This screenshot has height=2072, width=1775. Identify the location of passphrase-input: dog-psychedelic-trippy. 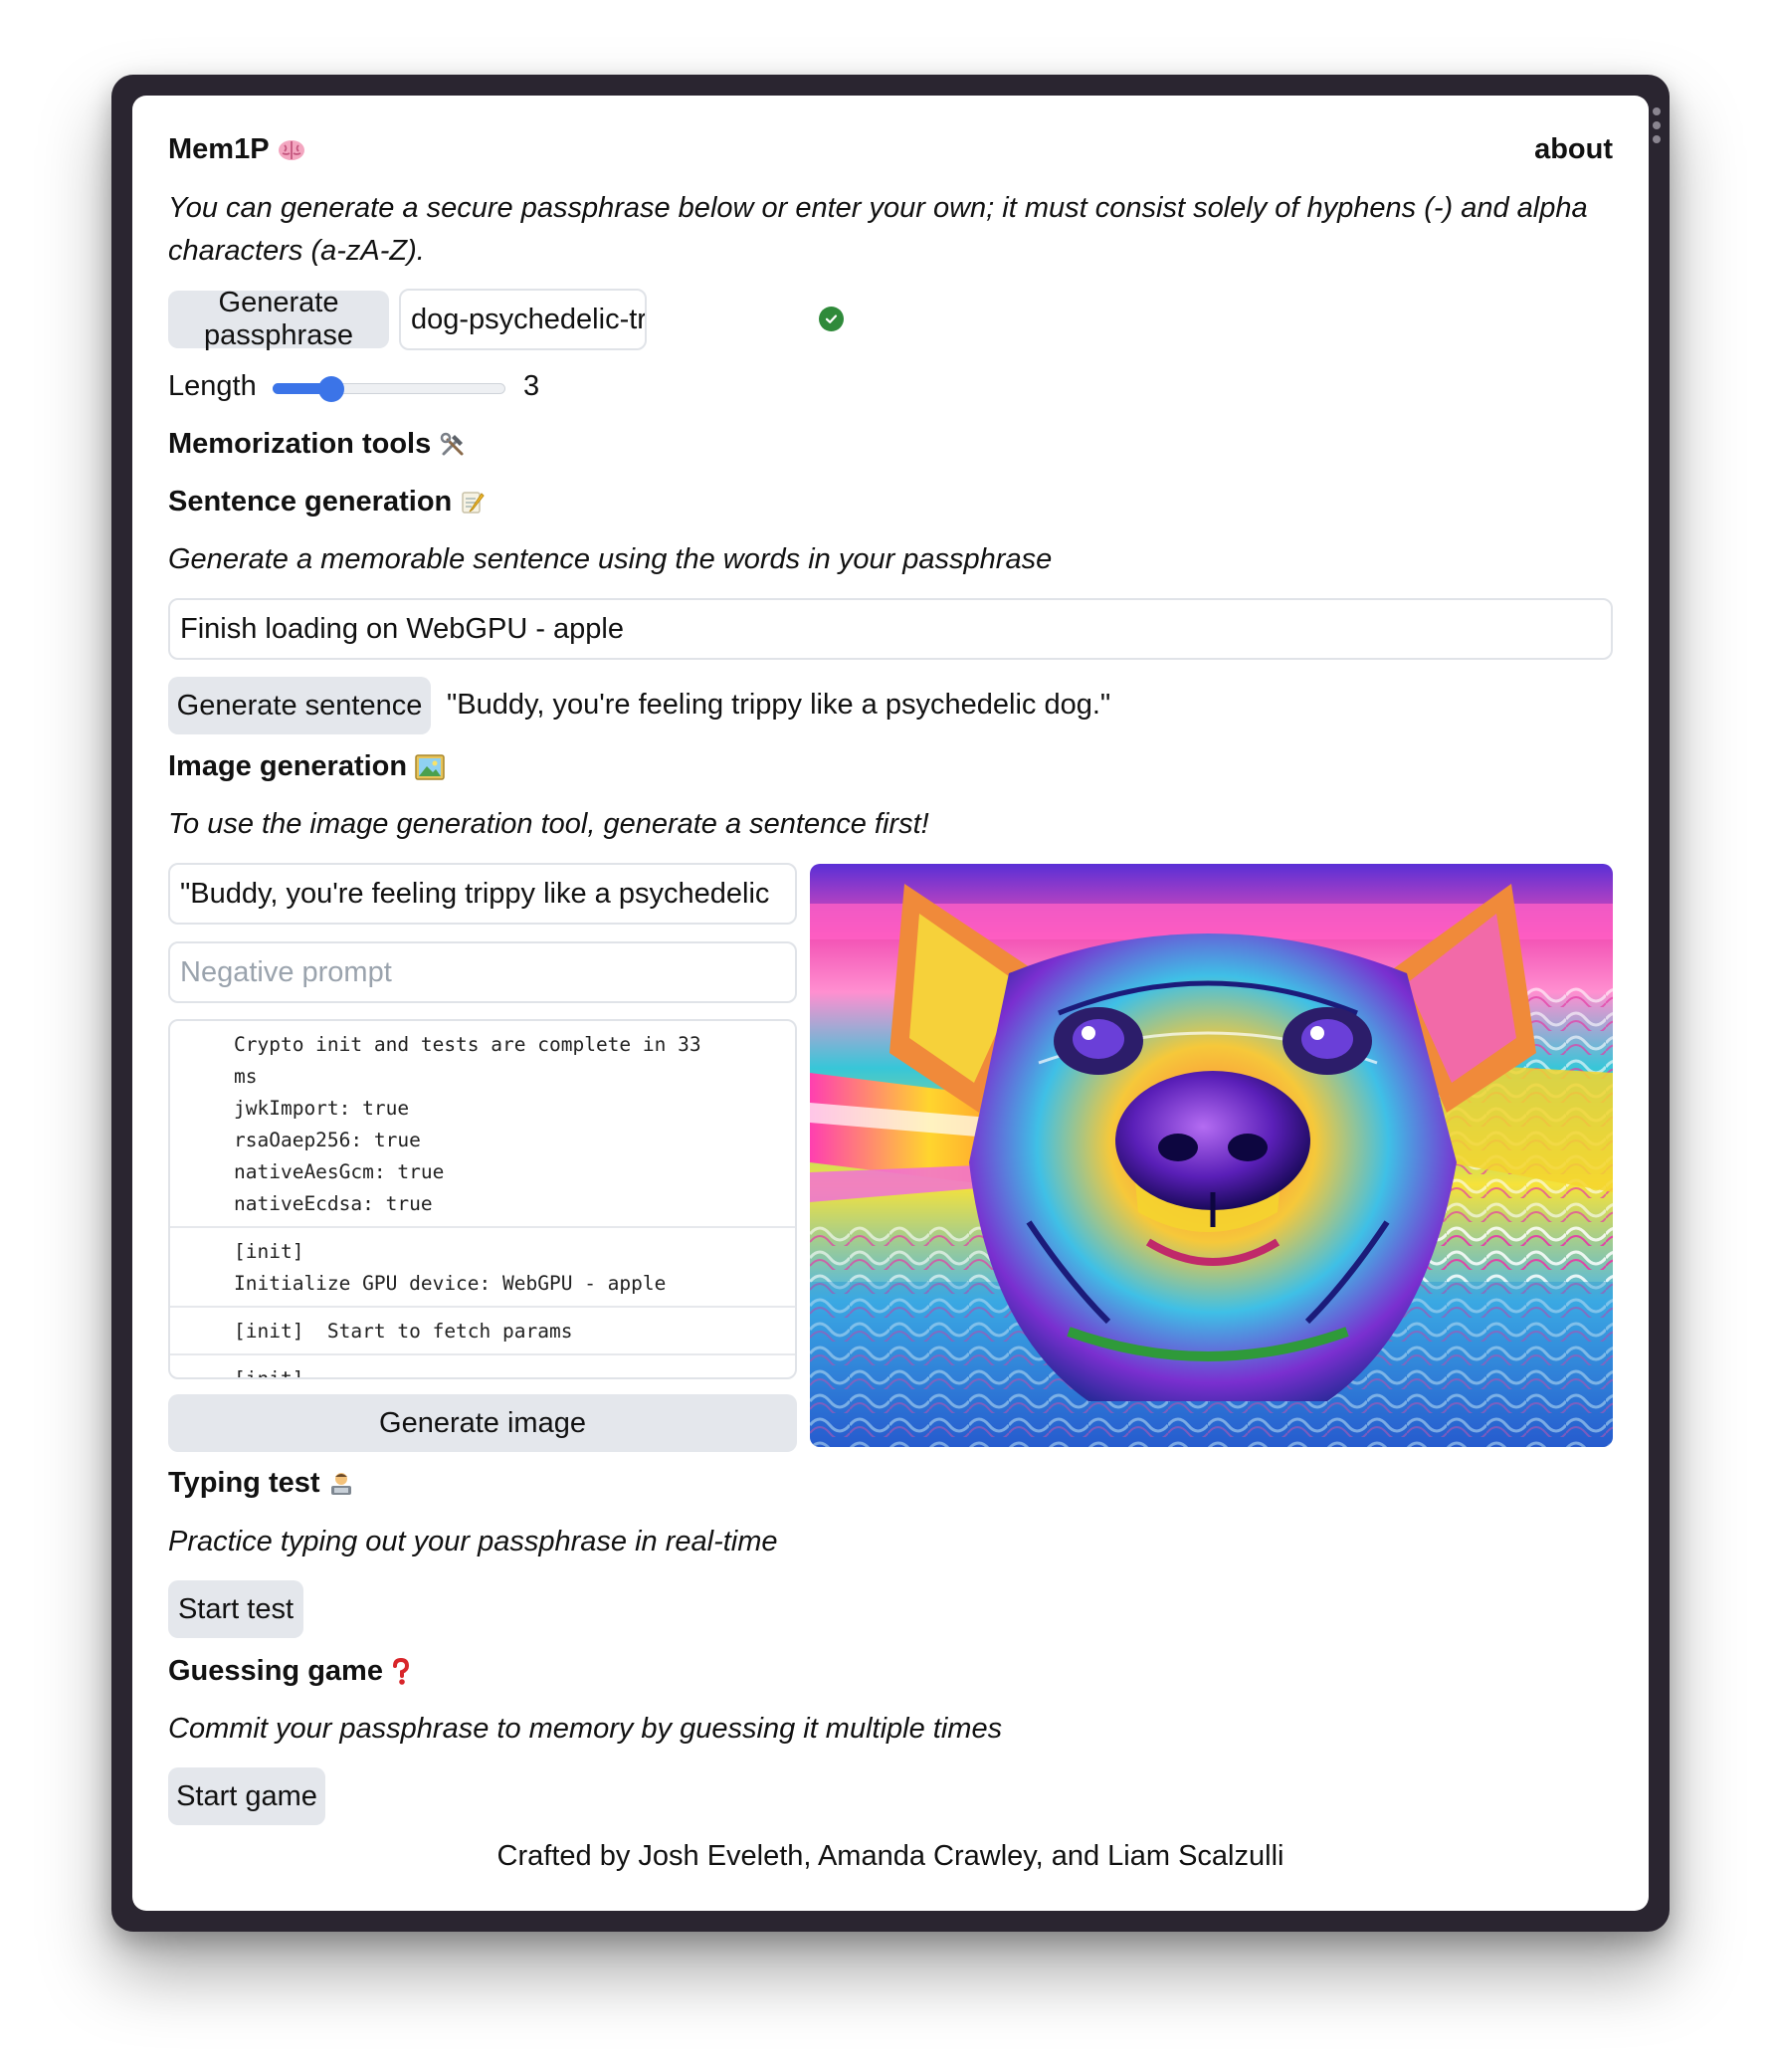
(523, 319).